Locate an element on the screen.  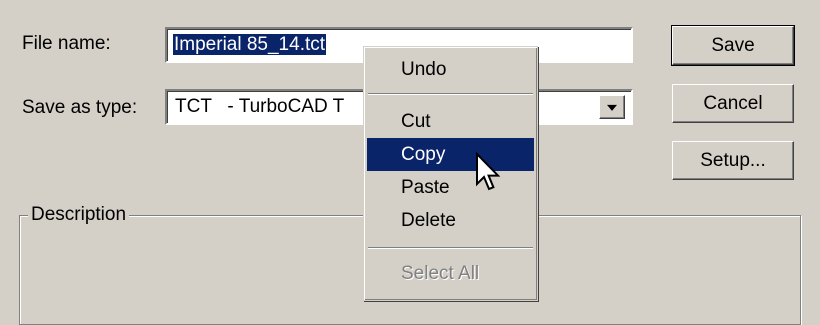
menu-item-cut: Cut is located at coordinates (450, 121).